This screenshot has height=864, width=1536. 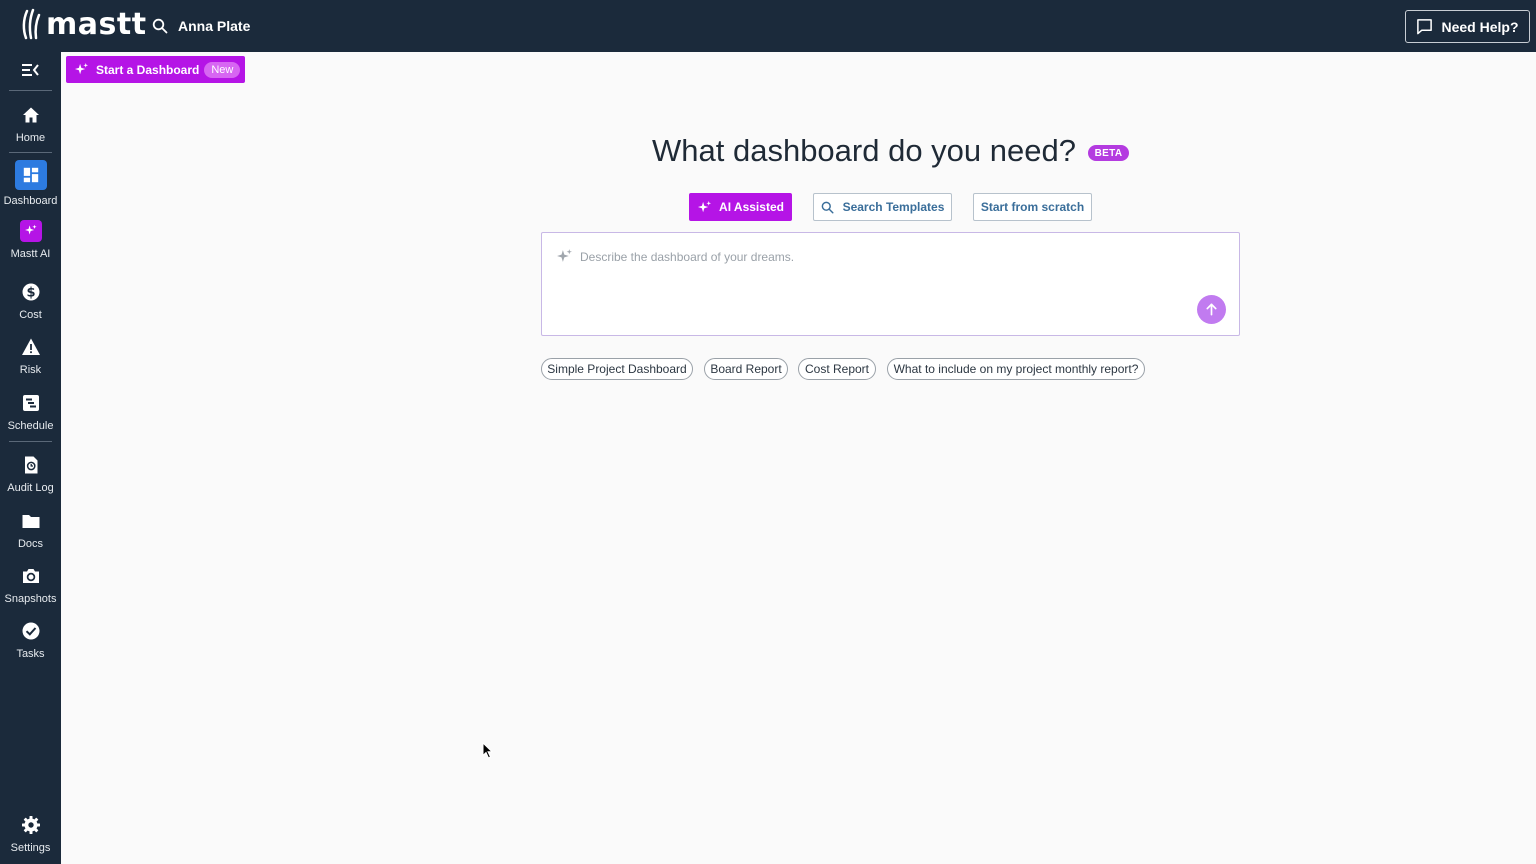 I want to click on suggestion-chip: Board Report, so click(x=746, y=369).